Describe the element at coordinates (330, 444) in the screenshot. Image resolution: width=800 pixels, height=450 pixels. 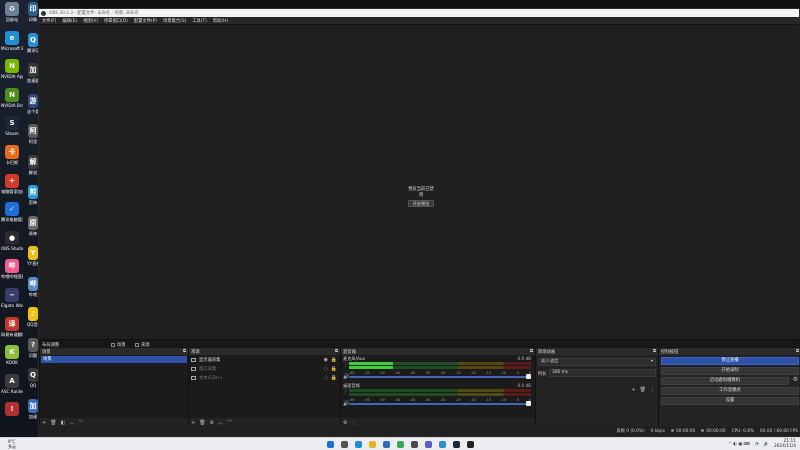
I see `start-icon` at that location.